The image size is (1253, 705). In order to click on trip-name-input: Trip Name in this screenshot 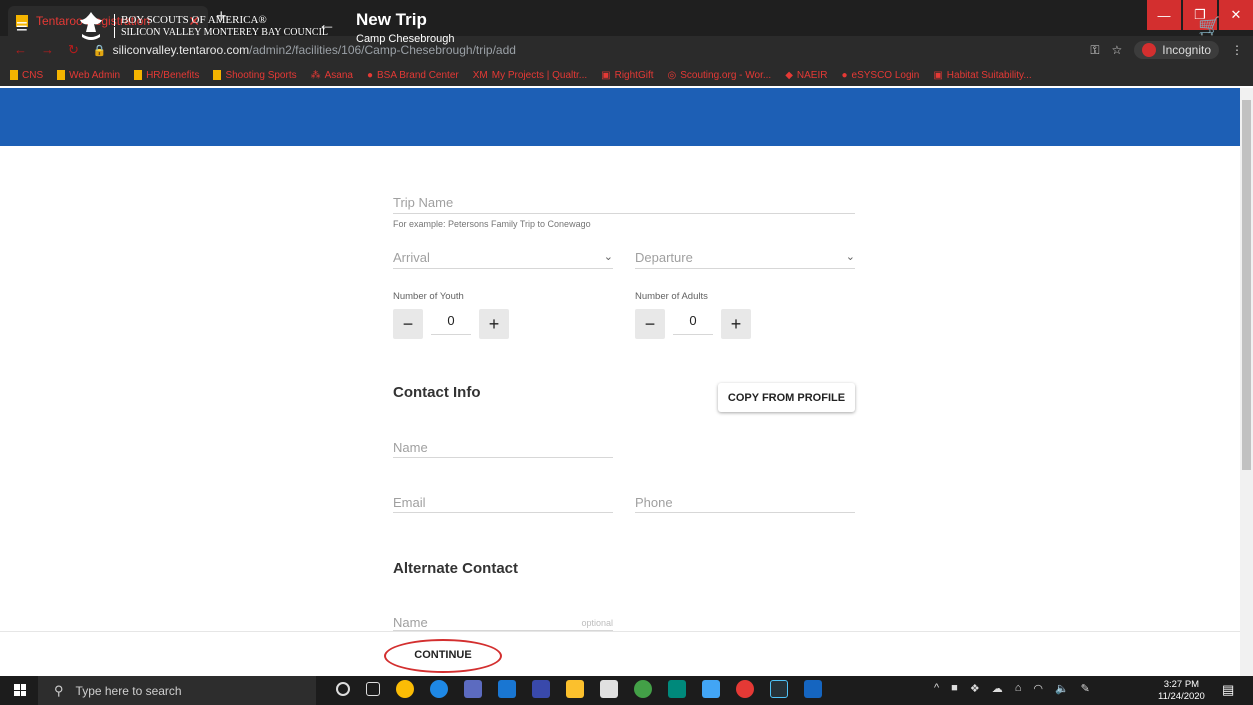, I will do `click(624, 204)`.